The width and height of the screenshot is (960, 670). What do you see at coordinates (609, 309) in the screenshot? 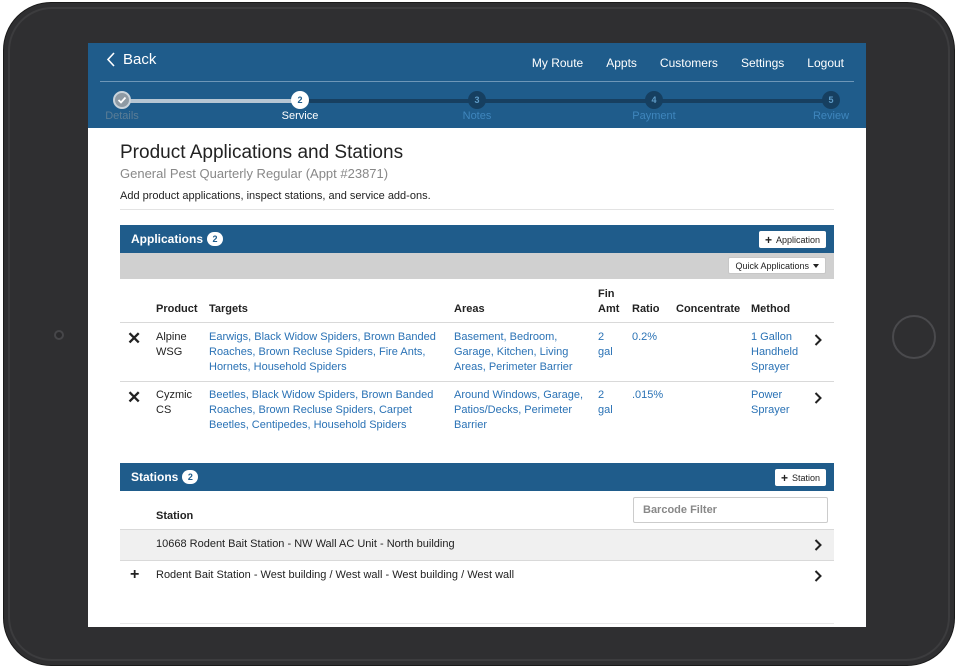
I see `col-fin-amt-line2: Amt` at bounding box center [609, 309].